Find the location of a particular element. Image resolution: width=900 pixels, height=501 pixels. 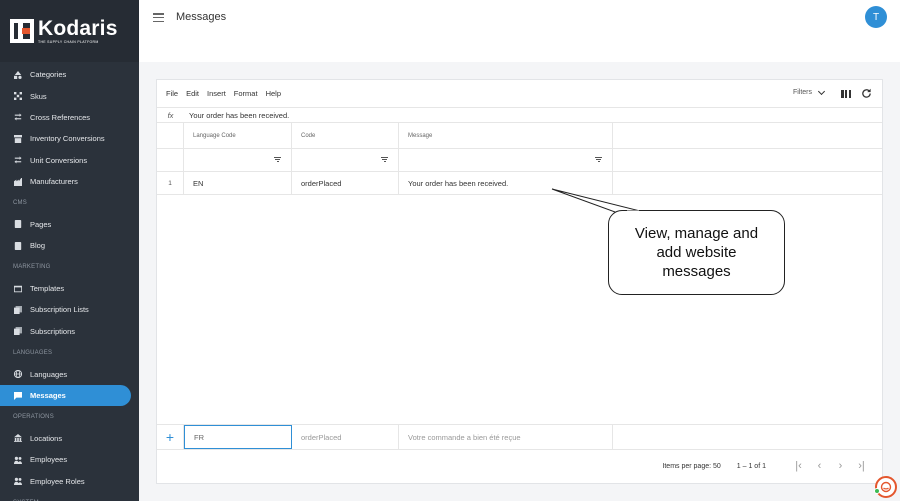

subscriptions-icon is located at coordinates (17, 331).